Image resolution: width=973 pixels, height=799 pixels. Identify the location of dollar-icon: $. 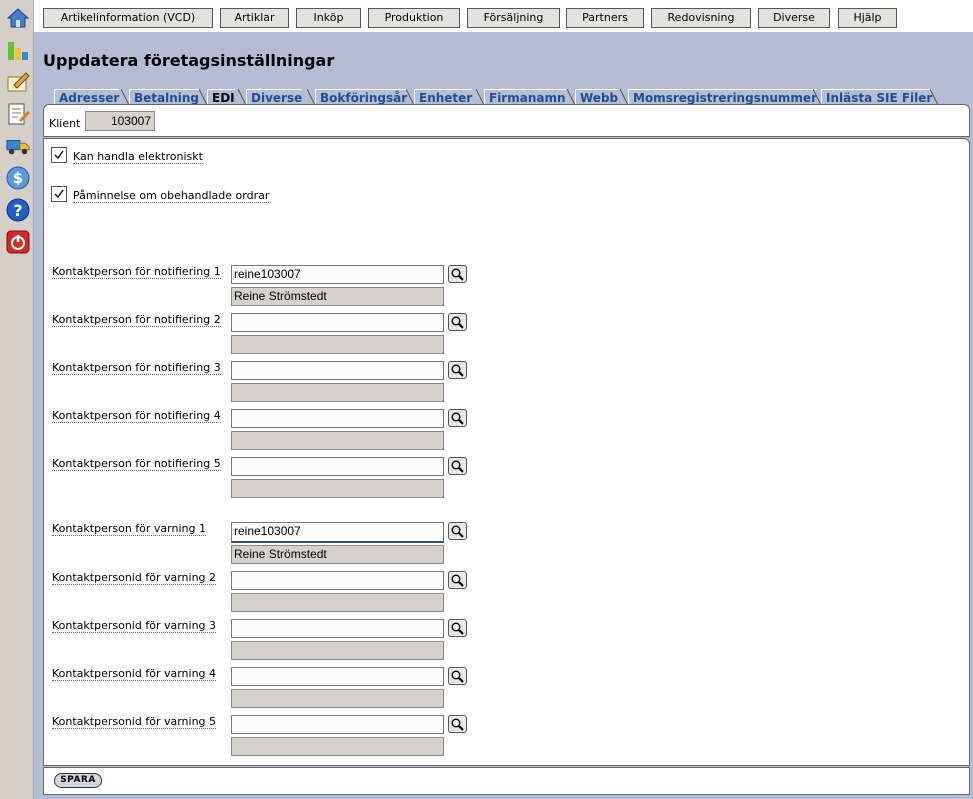
(18, 178).